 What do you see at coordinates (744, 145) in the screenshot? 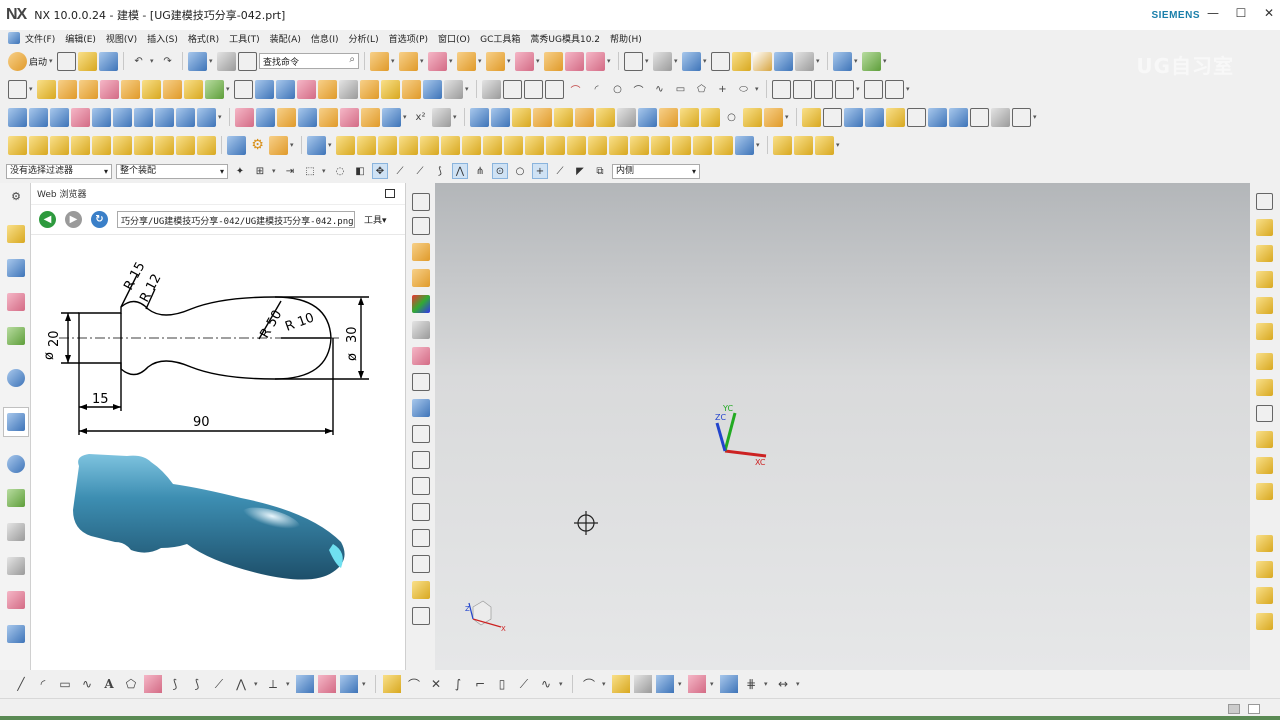
I see `globe-icon` at bounding box center [744, 145].